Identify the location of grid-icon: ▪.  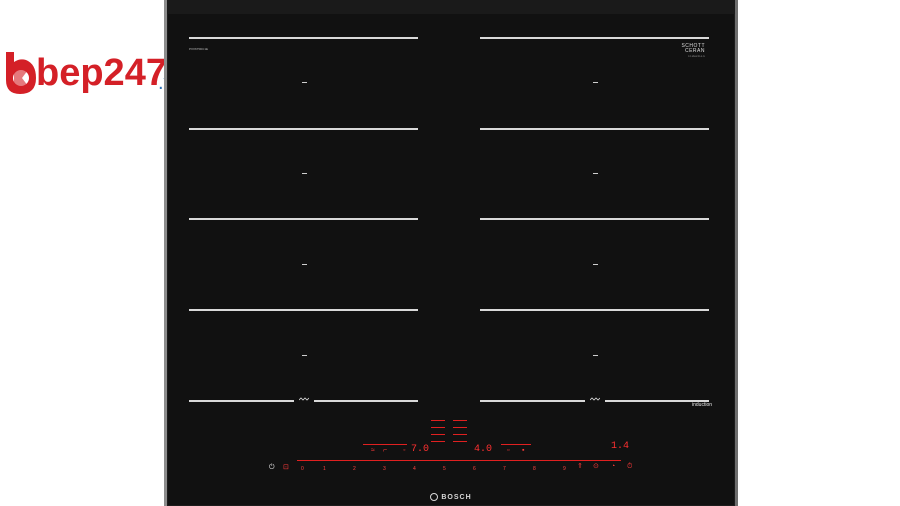
(523, 451).